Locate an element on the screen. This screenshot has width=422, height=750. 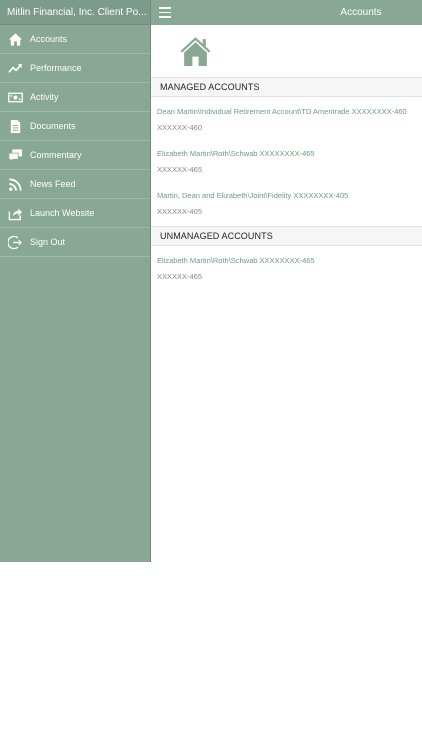
chat-icon is located at coordinates (15, 155).